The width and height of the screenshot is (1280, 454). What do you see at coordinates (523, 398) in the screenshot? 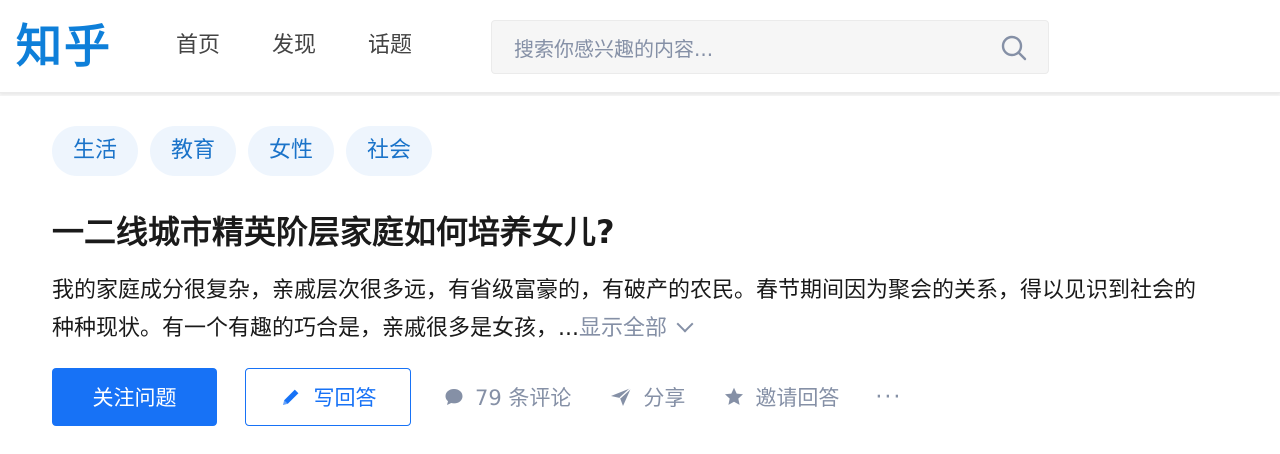
I see `comments-label: 79 条评论` at bounding box center [523, 398].